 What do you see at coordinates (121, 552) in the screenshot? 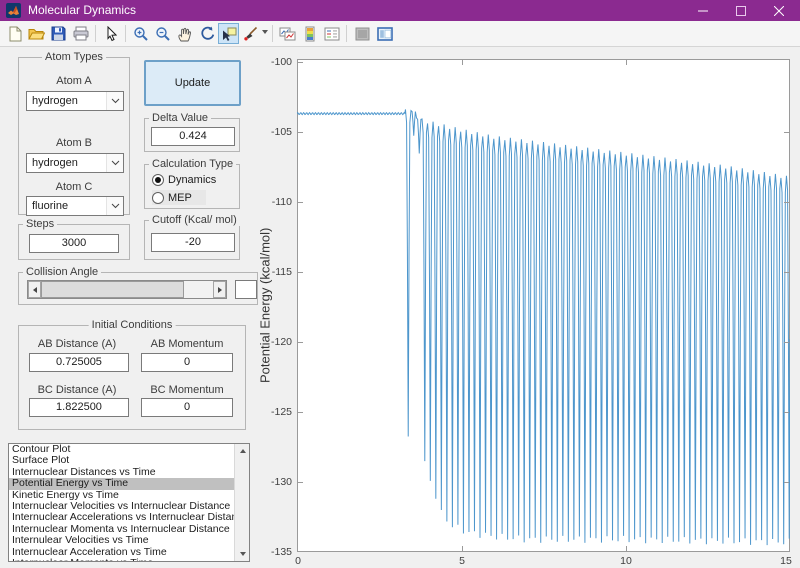
I see `list-item: Internuclear Acceleration vs Time` at bounding box center [121, 552].